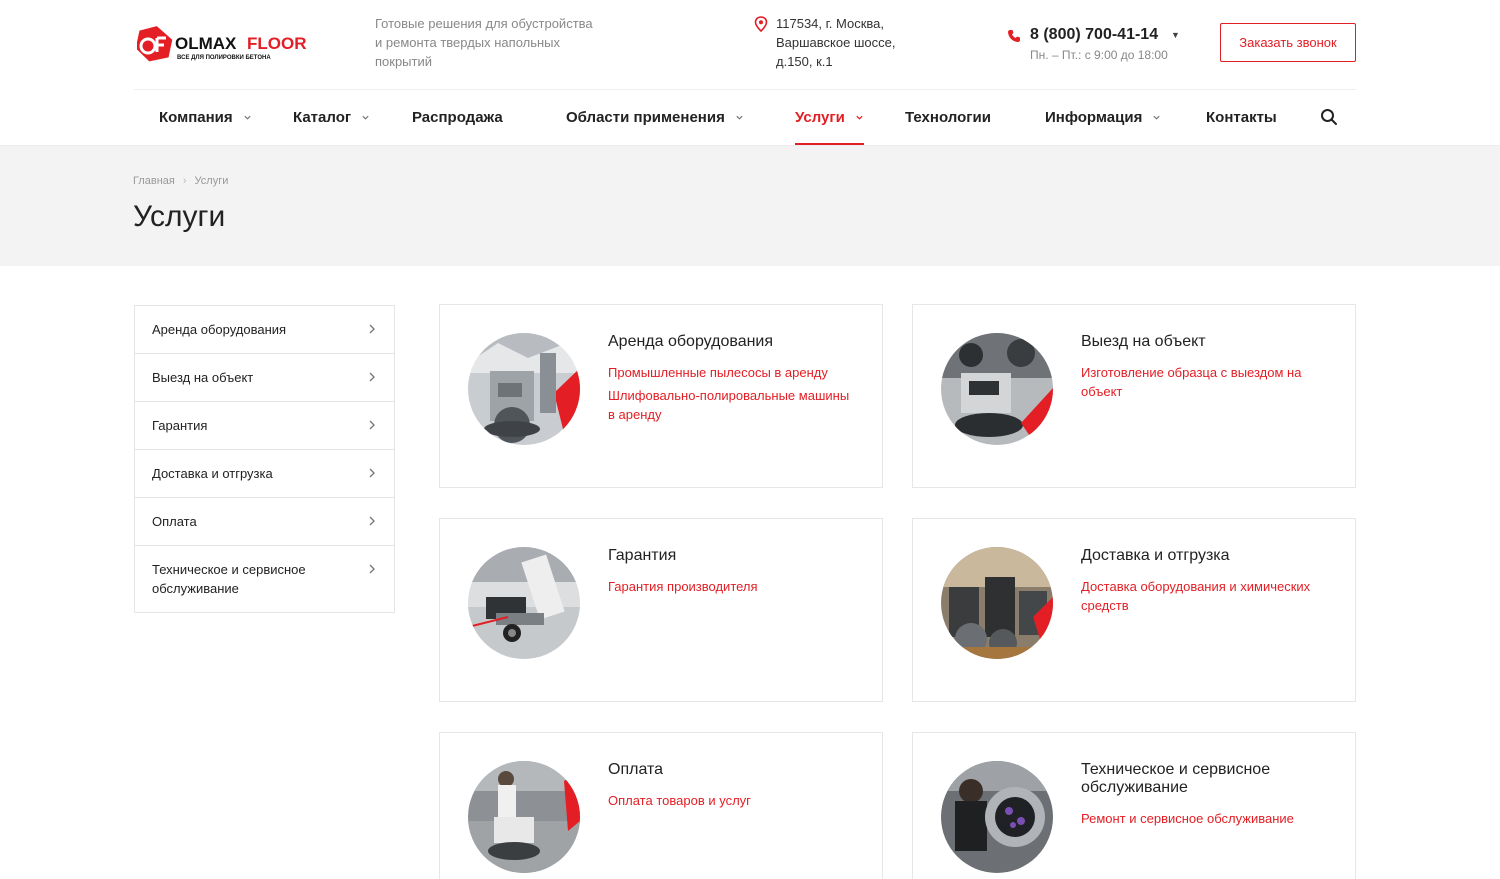  I want to click on nav-label: Области применения, so click(645, 117).